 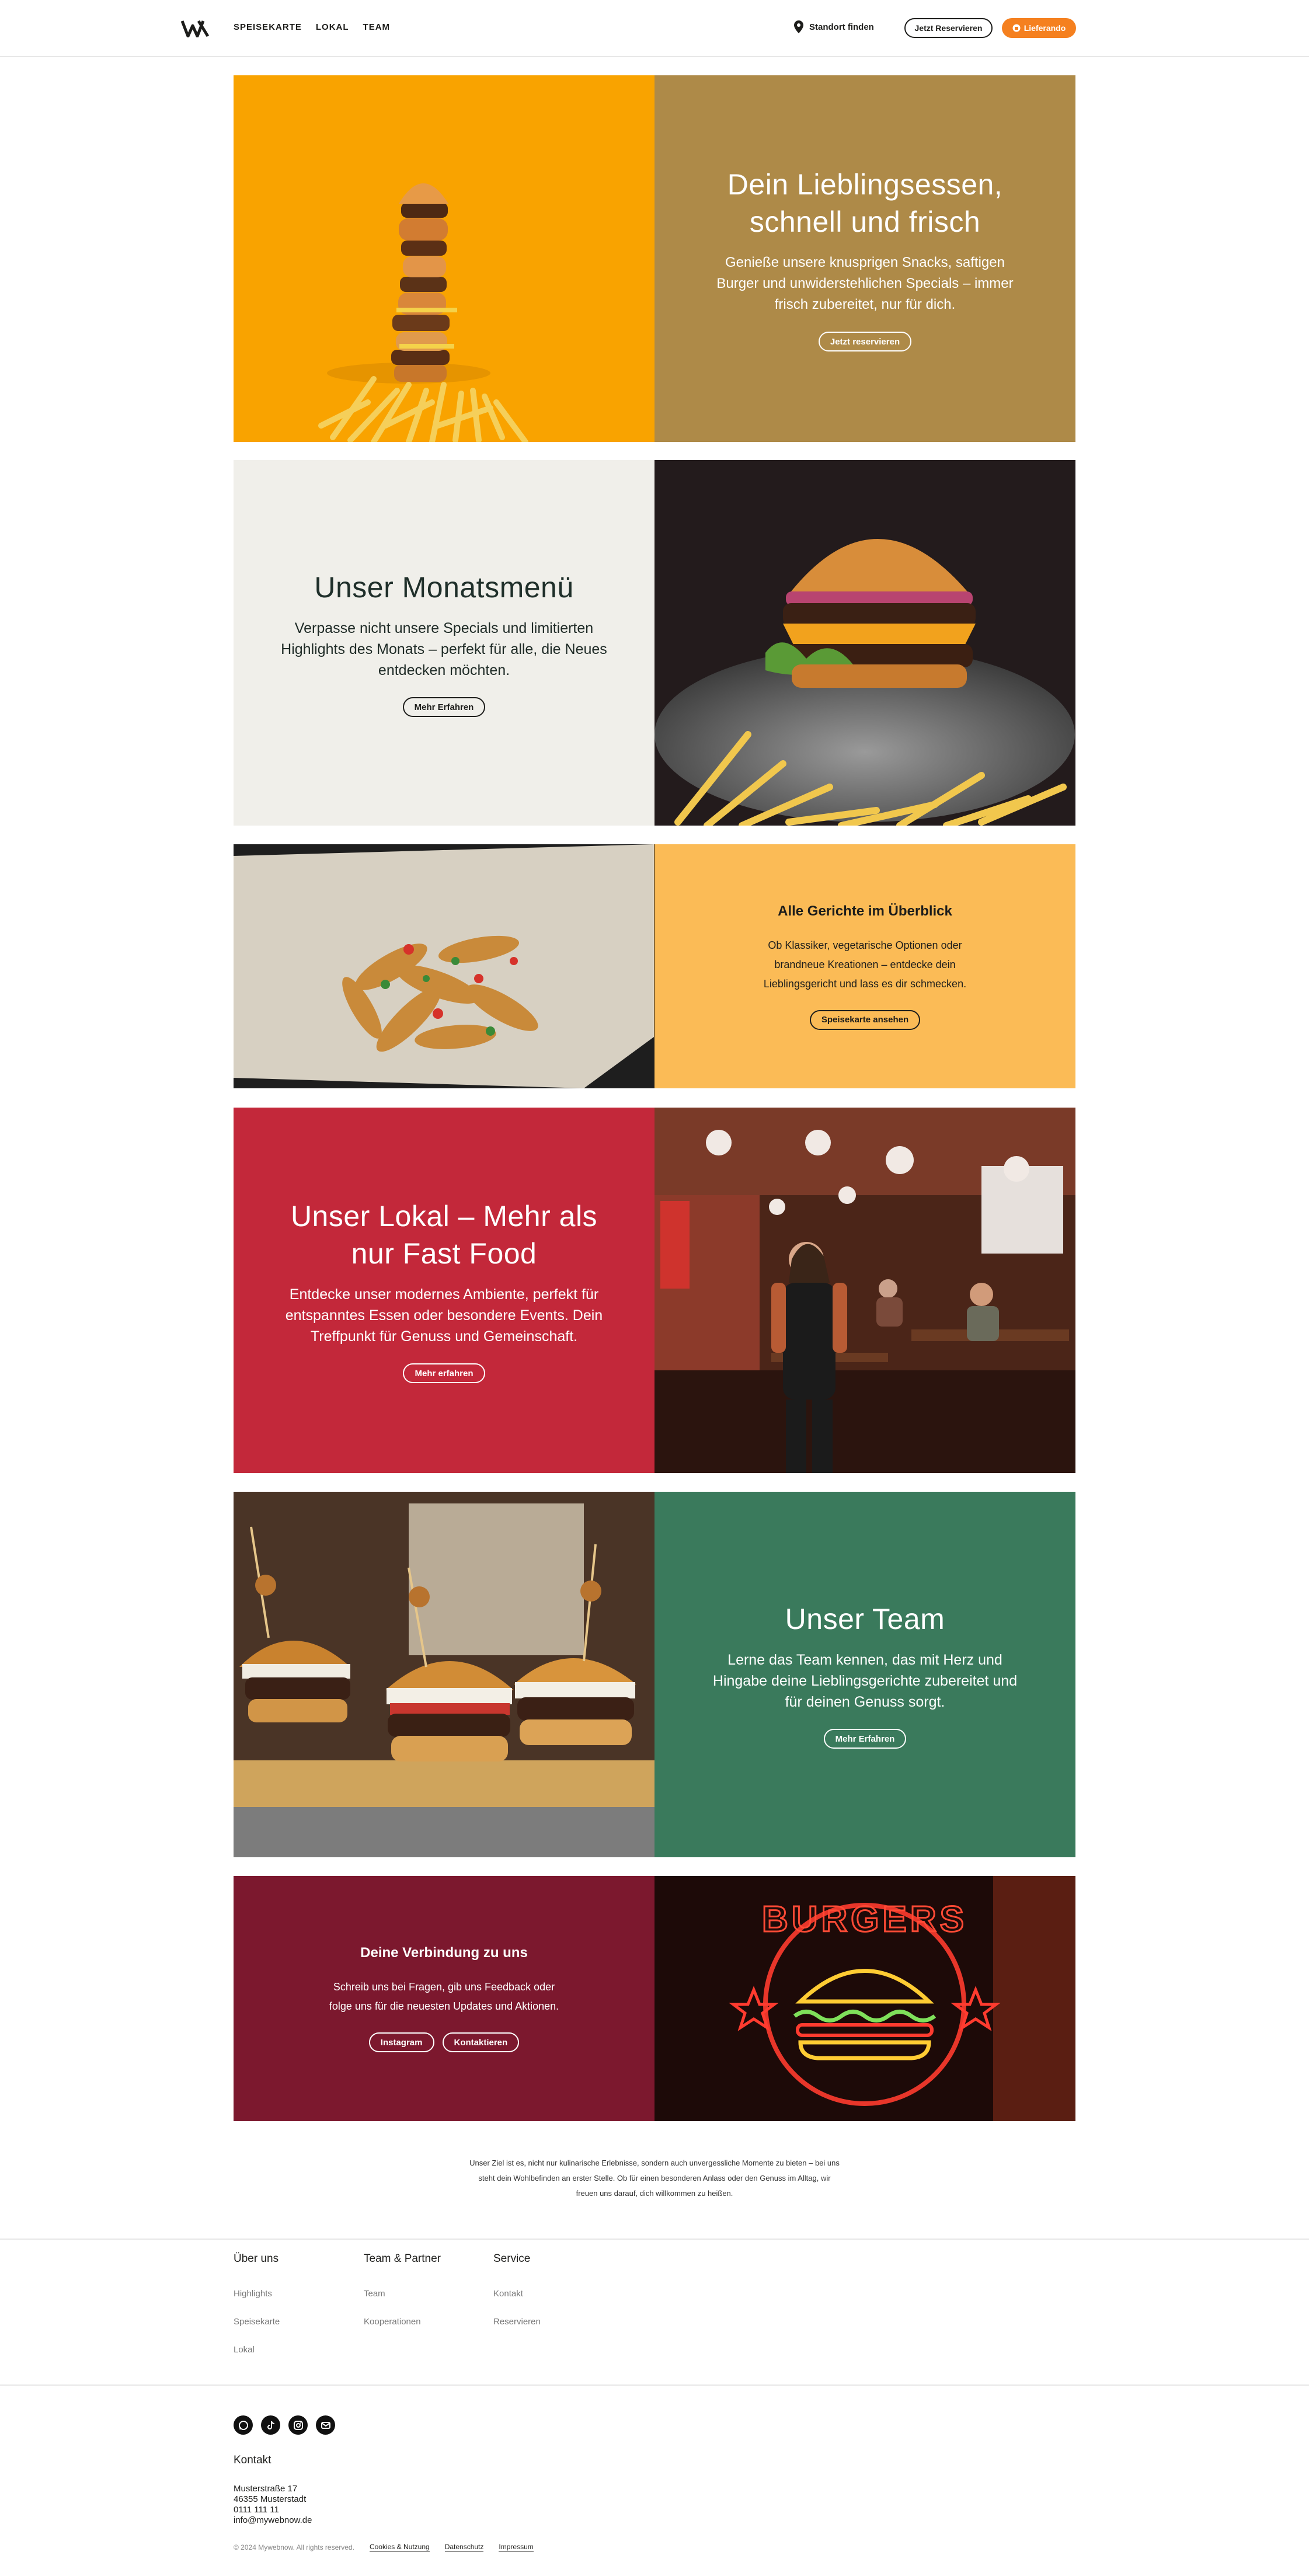 What do you see at coordinates (266, 2489) in the screenshot?
I see `address-street: Musterstraße 17` at bounding box center [266, 2489].